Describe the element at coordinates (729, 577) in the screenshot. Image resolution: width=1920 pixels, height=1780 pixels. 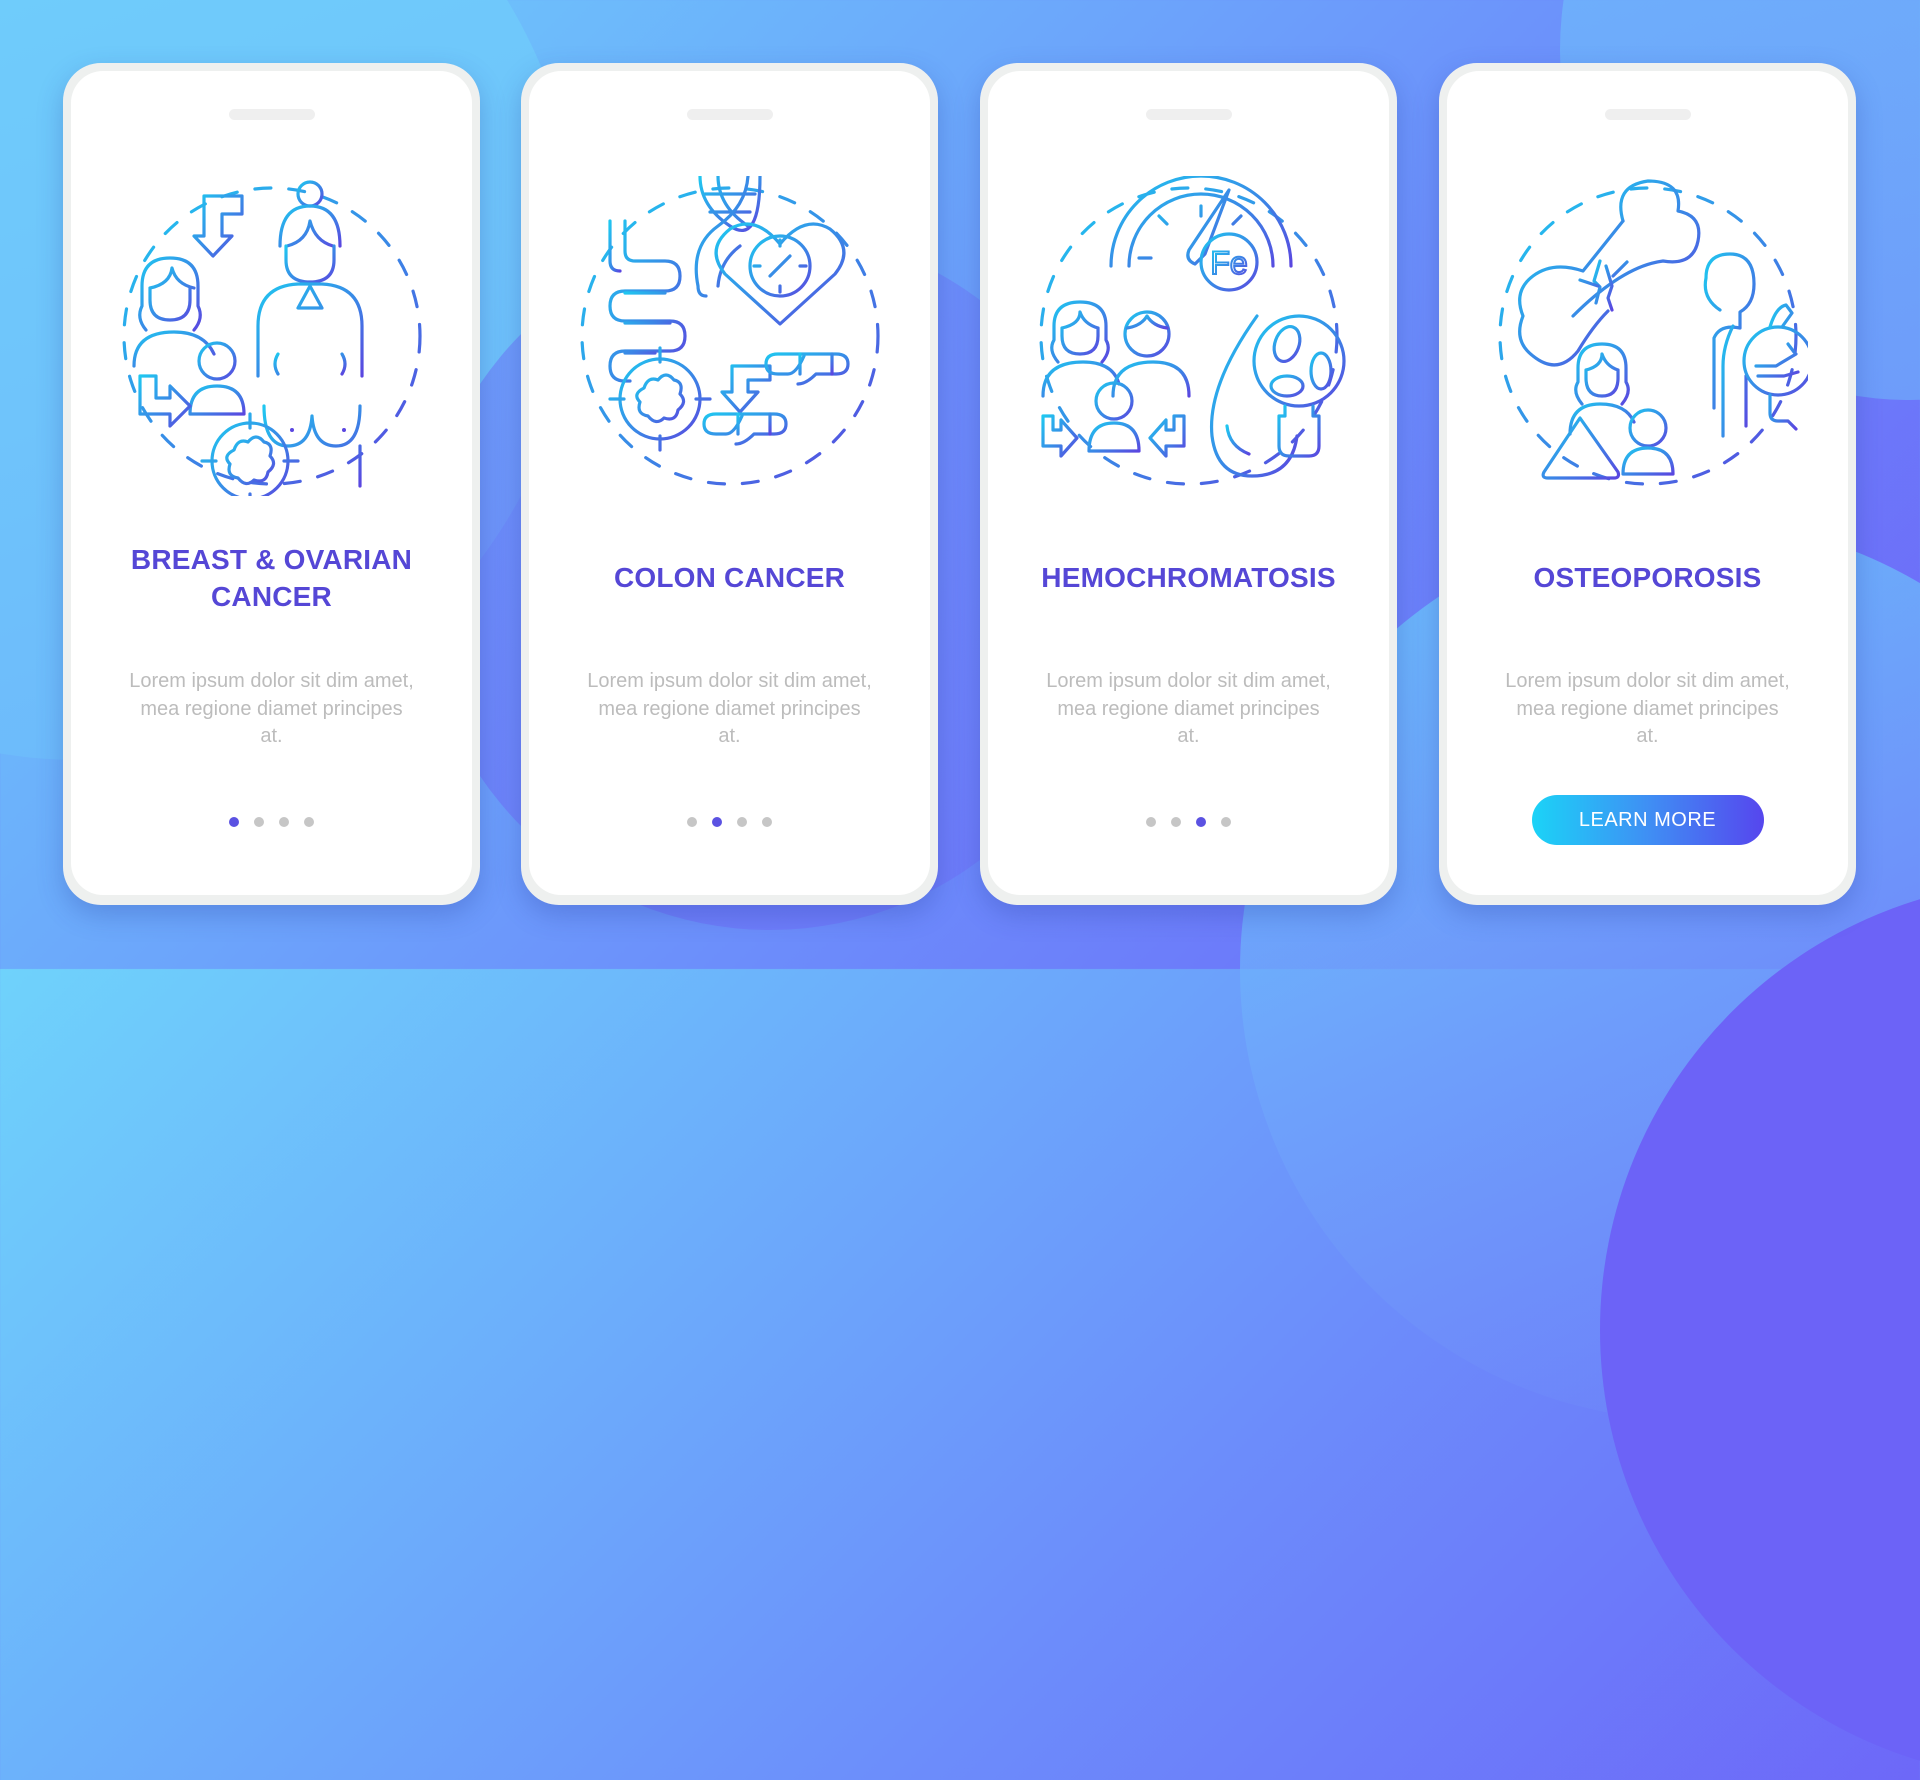
I see `screen-title: COLON CANCER` at that location.